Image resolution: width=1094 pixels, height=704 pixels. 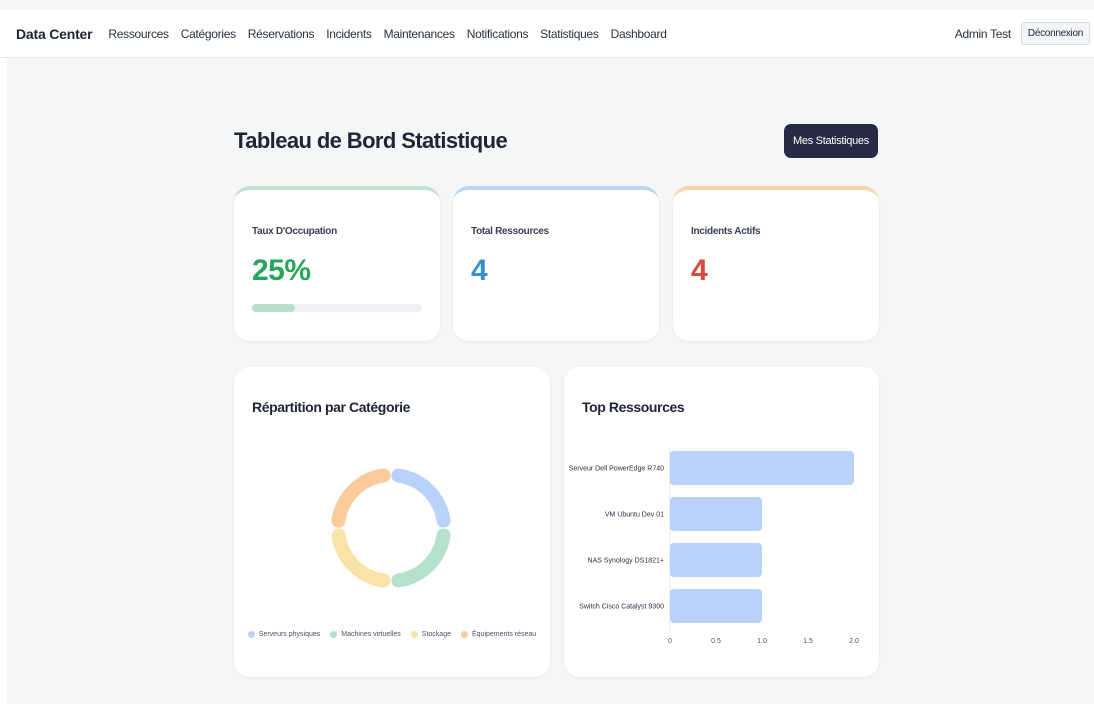 What do you see at coordinates (349, 34) in the screenshot?
I see `nav-link-incidents: Incidents` at bounding box center [349, 34].